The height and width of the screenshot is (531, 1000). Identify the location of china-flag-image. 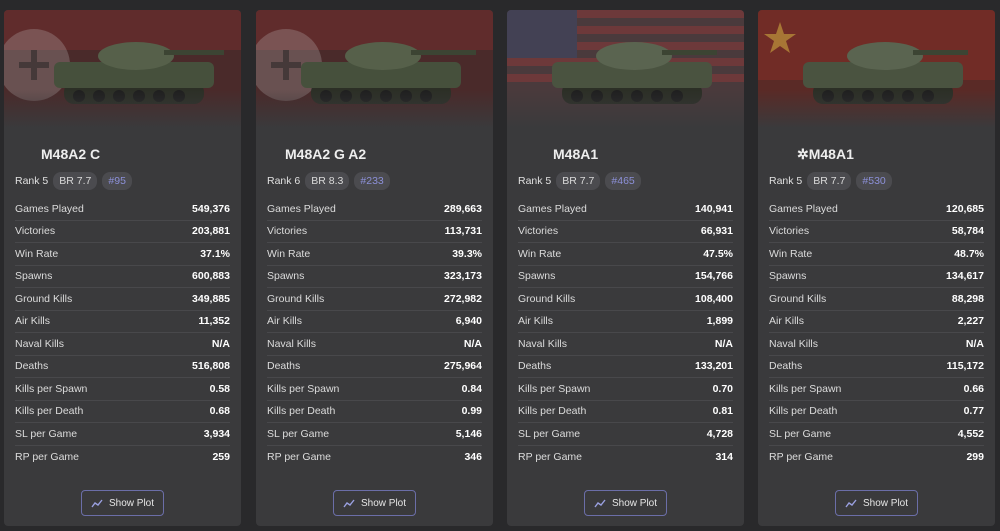
(876, 69).